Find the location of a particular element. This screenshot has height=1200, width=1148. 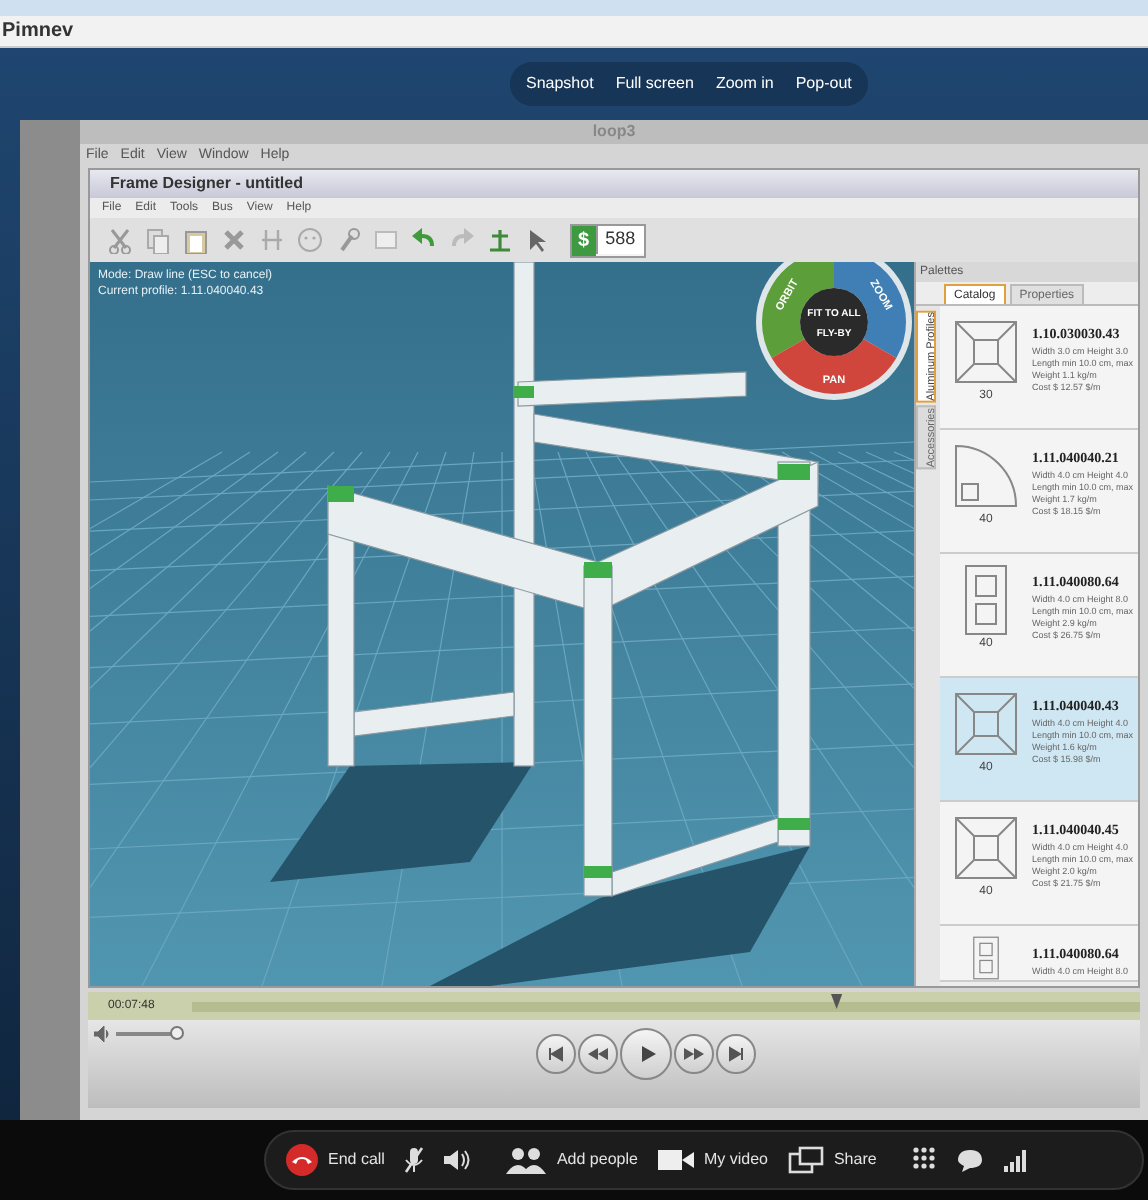

skip-back-button is located at coordinates (556, 1054).